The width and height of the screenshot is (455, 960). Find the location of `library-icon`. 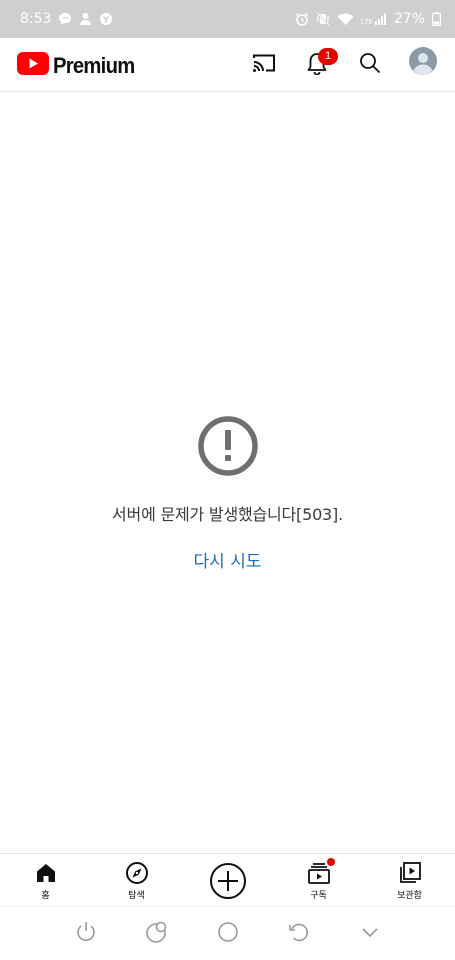

library-icon is located at coordinates (410, 873).